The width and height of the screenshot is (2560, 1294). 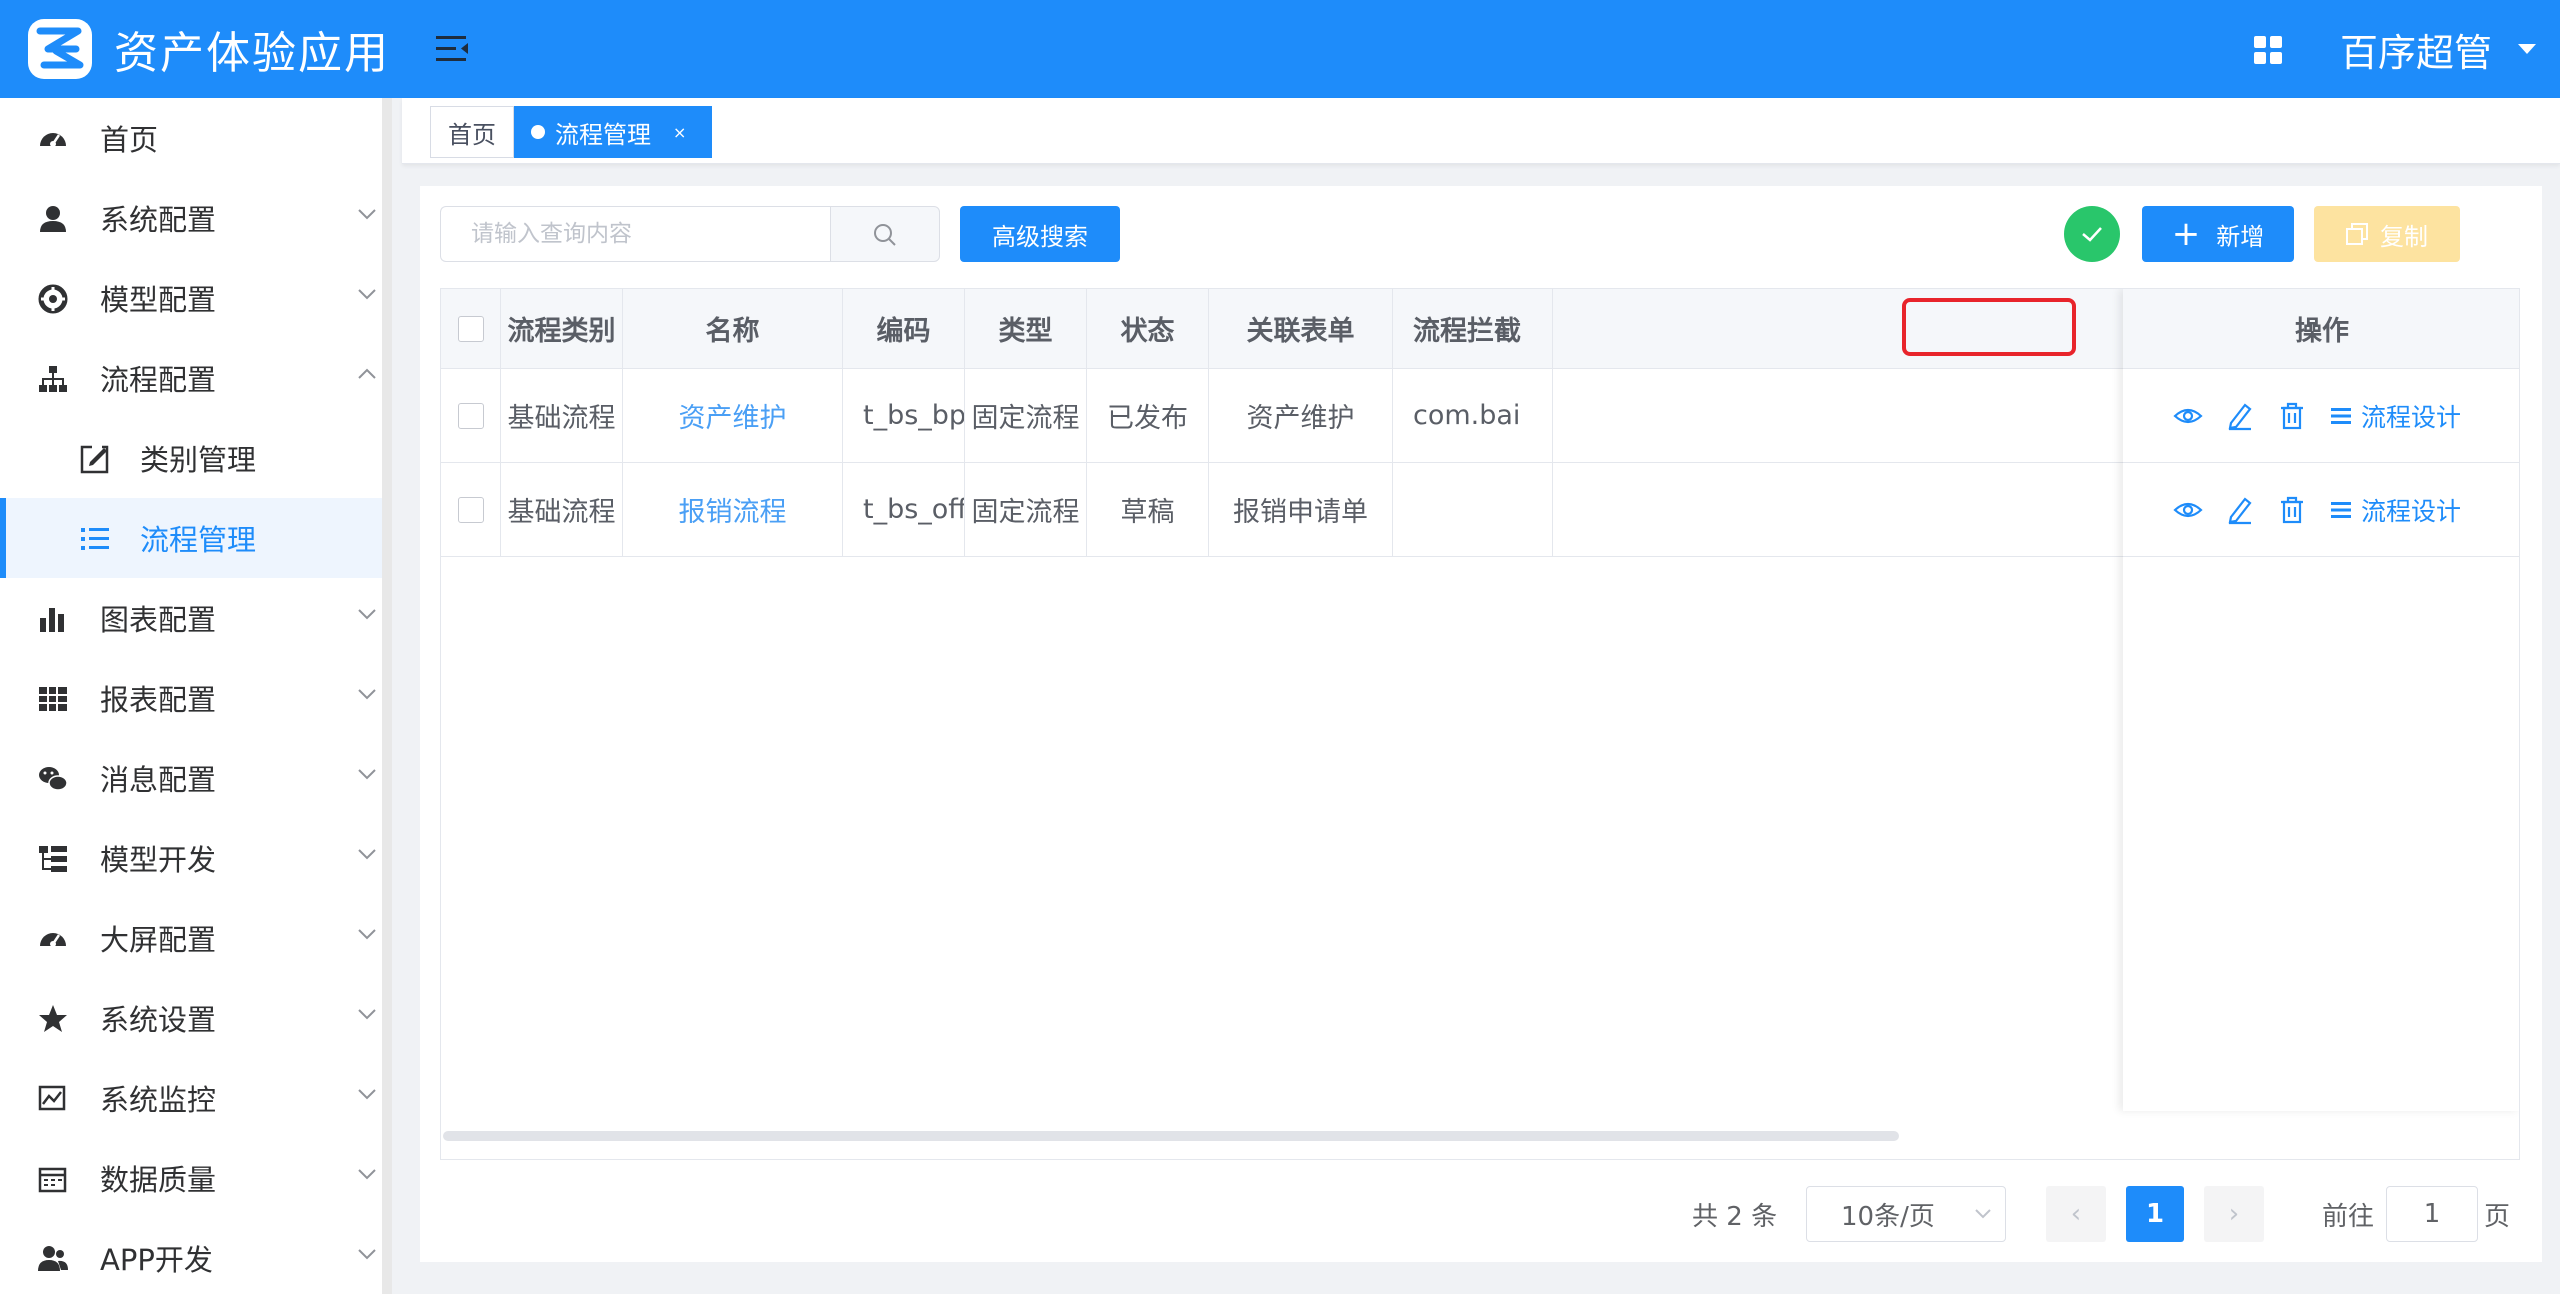 I want to click on header-name: 名称, so click(x=733, y=328).